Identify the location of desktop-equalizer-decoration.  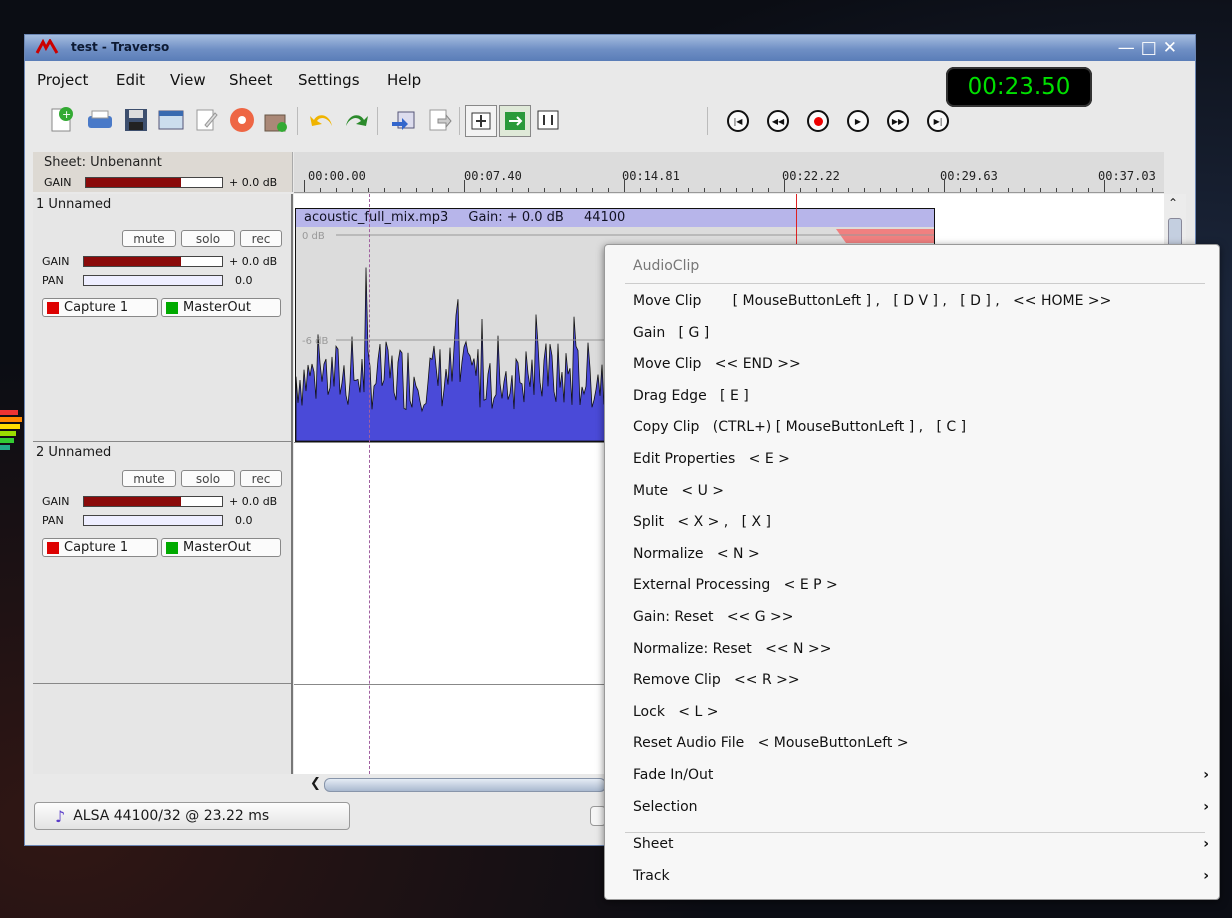
(12, 440).